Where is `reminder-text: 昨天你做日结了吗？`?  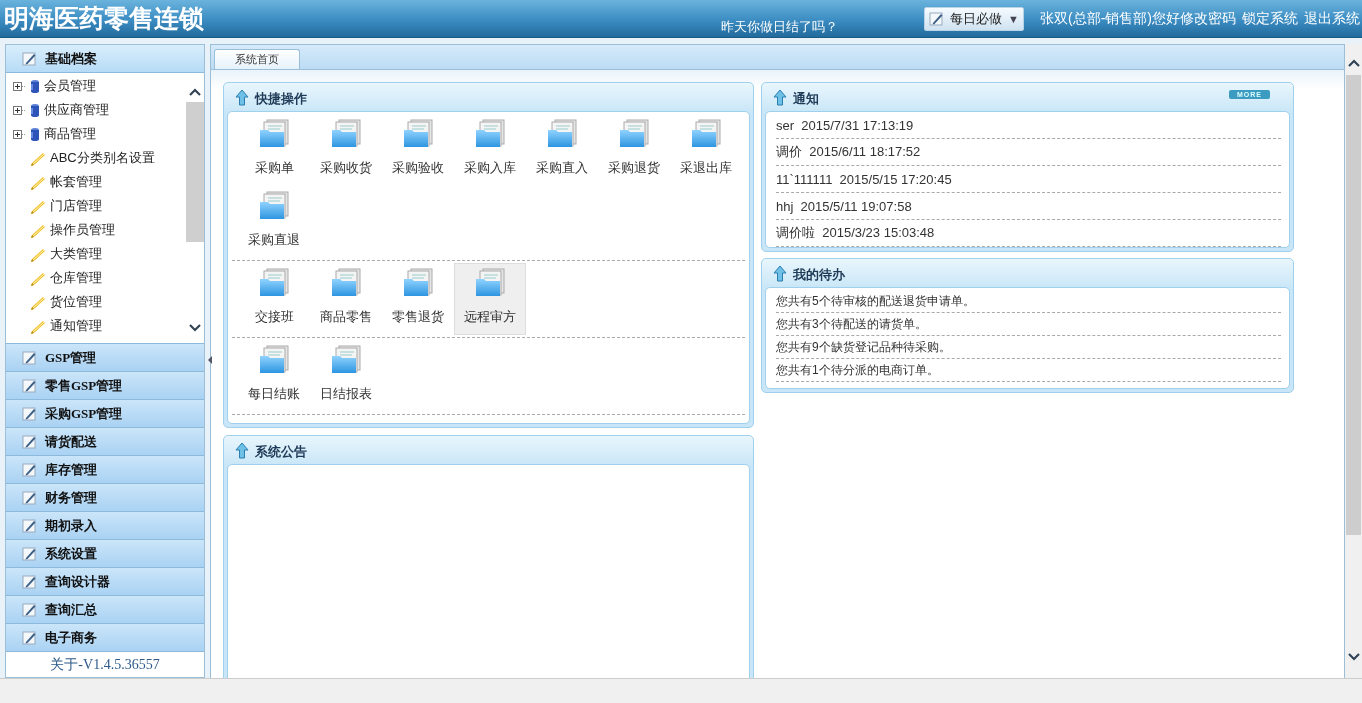 reminder-text: 昨天你做日结了吗？ is located at coordinates (780, 27).